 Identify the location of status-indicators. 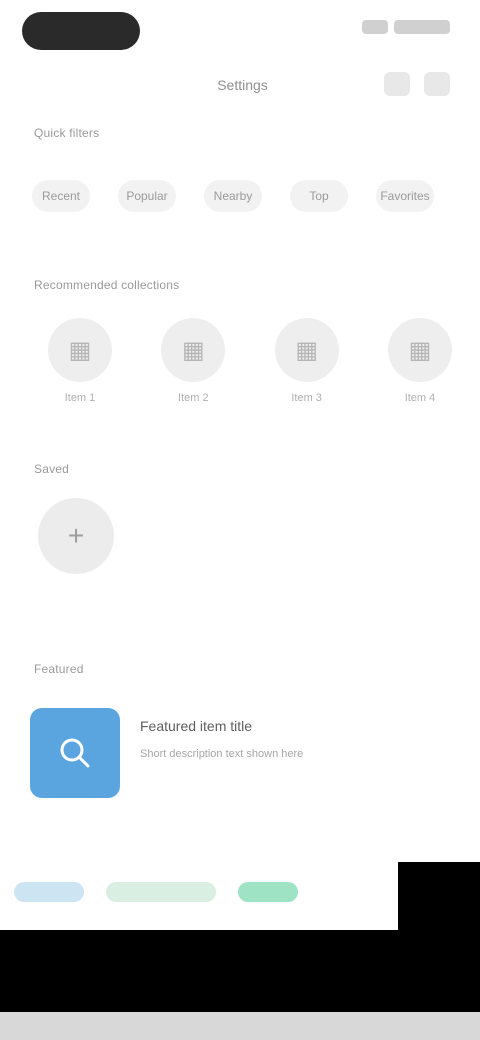
(406, 27).